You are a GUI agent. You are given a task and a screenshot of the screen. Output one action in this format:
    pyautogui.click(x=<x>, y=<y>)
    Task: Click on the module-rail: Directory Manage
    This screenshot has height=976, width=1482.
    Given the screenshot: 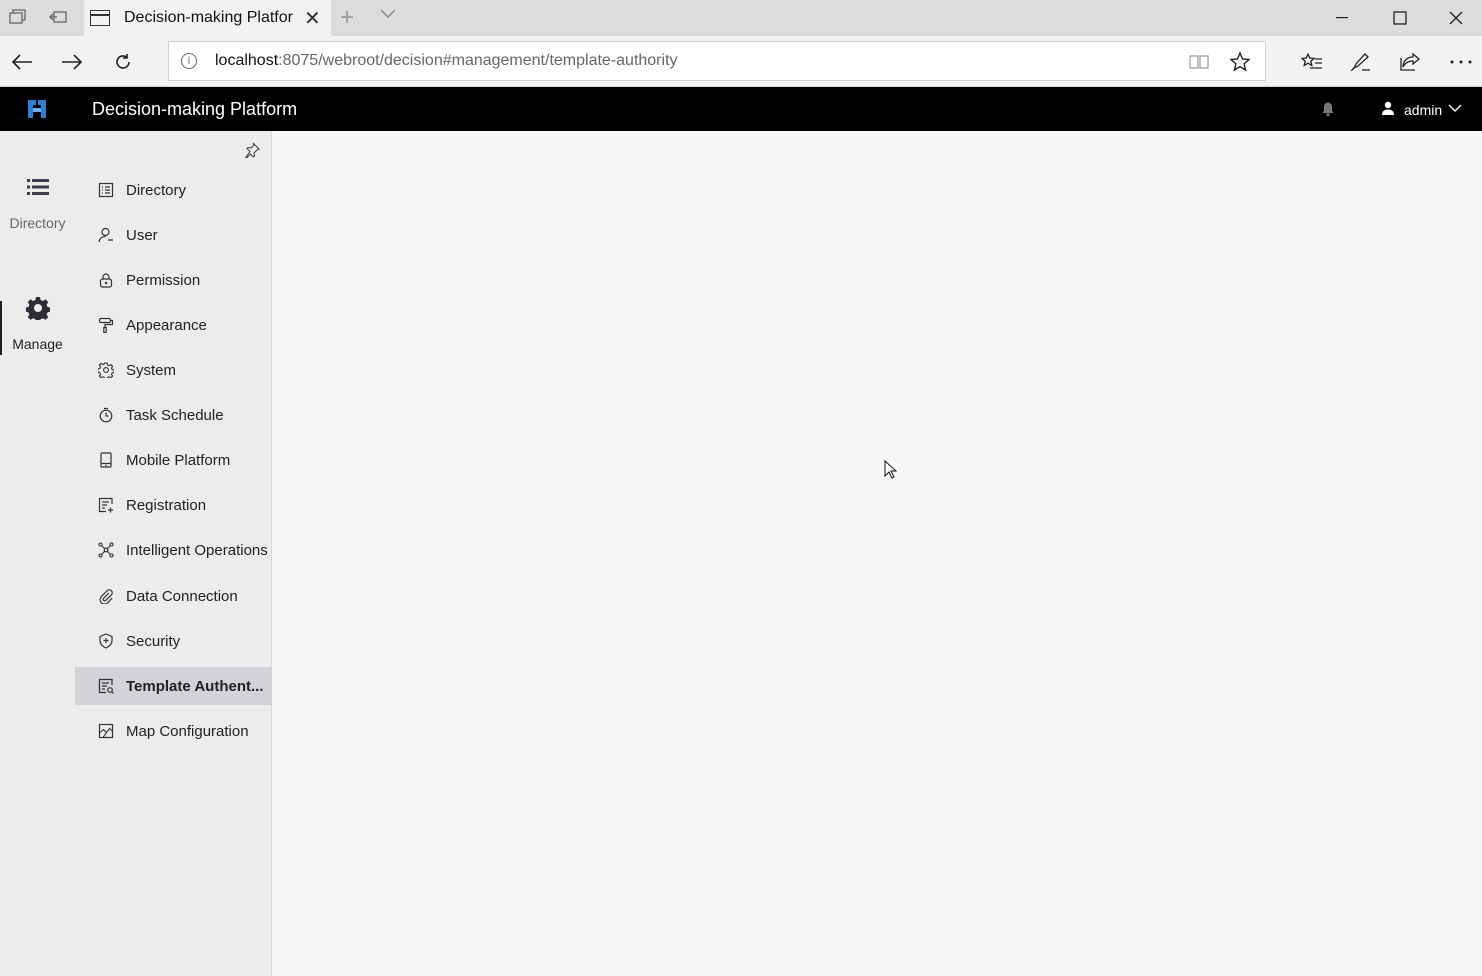 What is the action you would take?
    pyautogui.click(x=37, y=553)
    